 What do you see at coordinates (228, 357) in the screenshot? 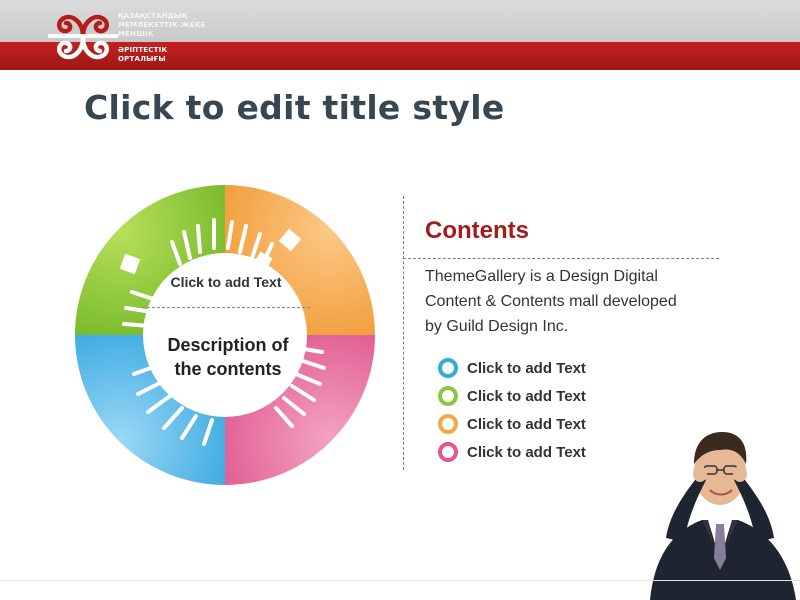
I see `ring-center-description: Description of the contents` at bounding box center [228, 357].